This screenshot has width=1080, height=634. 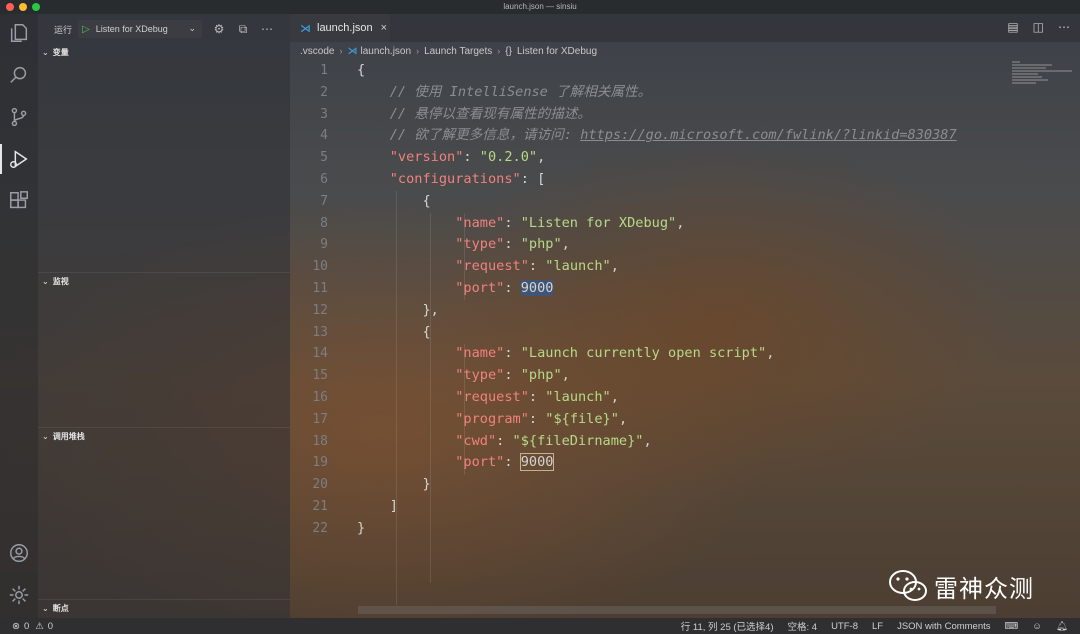 I want to click on account-icon, so click(x=19, y=553).